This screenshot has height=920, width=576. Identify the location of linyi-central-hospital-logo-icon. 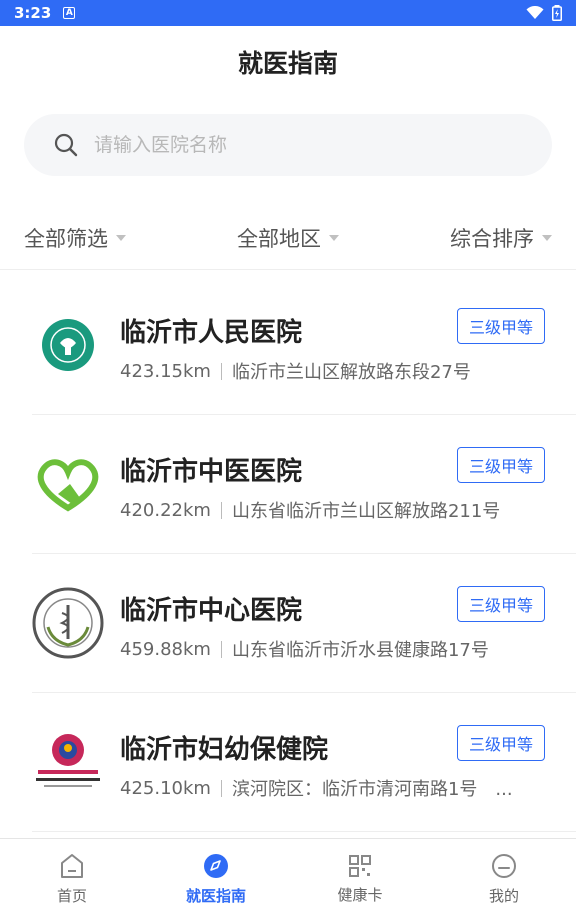
(68, 623).